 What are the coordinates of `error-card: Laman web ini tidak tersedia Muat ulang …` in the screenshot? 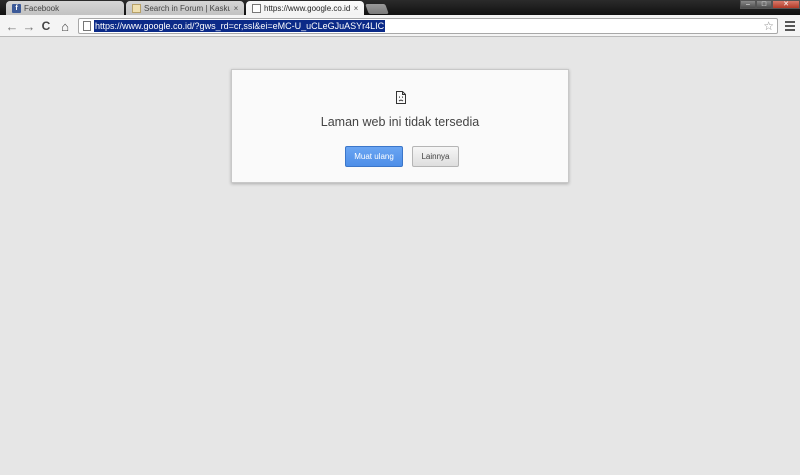 It's located at (400, 126).